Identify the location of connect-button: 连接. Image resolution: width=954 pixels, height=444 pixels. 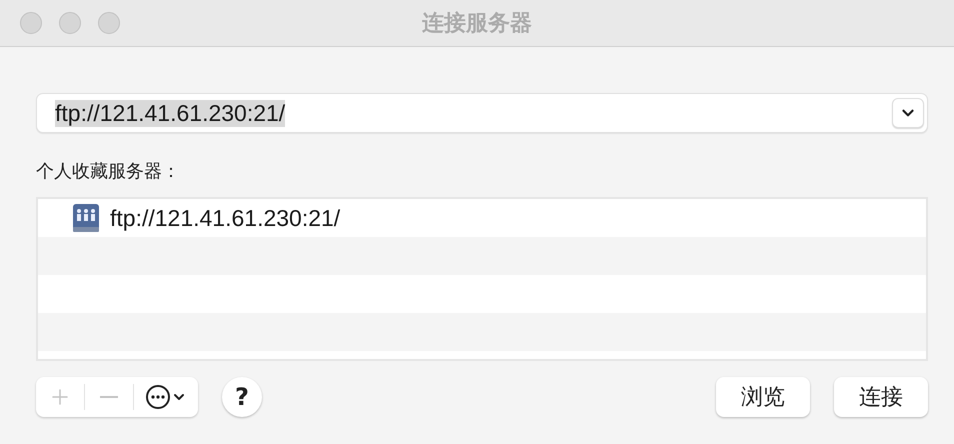
(881, 397).